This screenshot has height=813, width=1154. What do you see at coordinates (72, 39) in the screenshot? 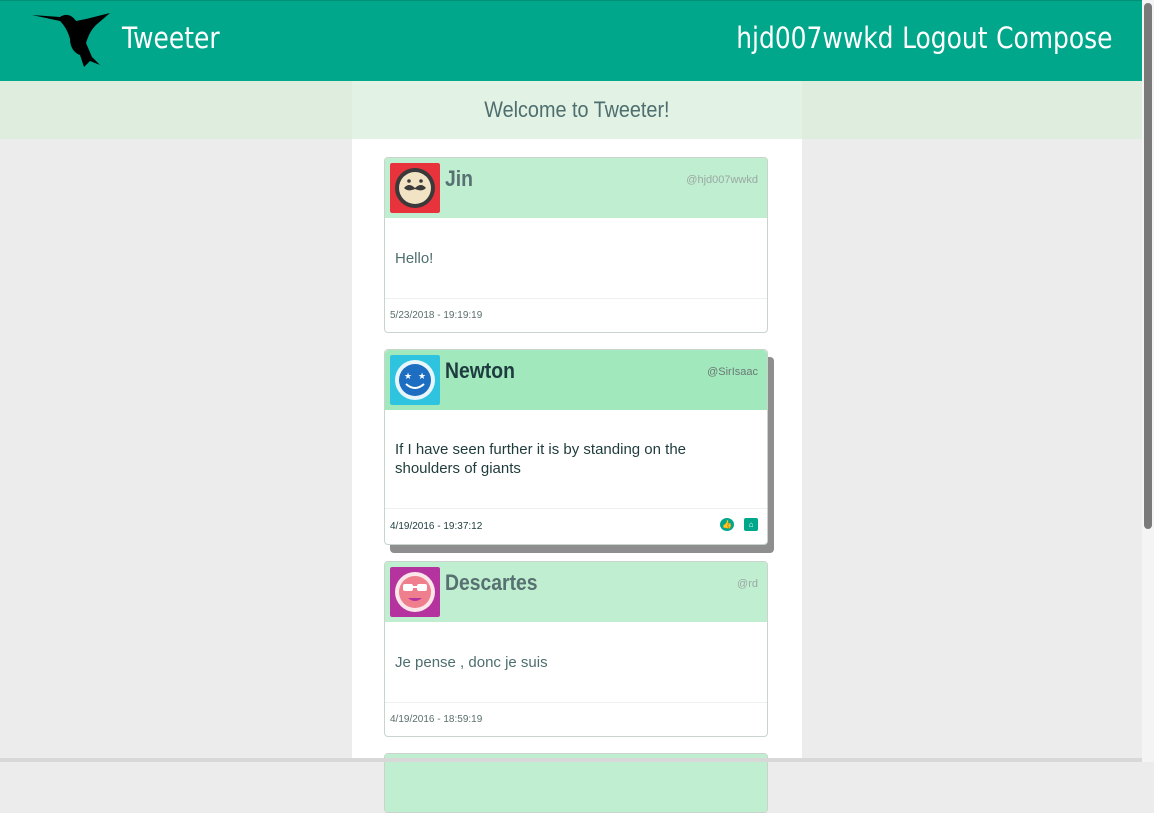
I see `hummingbird-icon` at bounding box center [72, 39].